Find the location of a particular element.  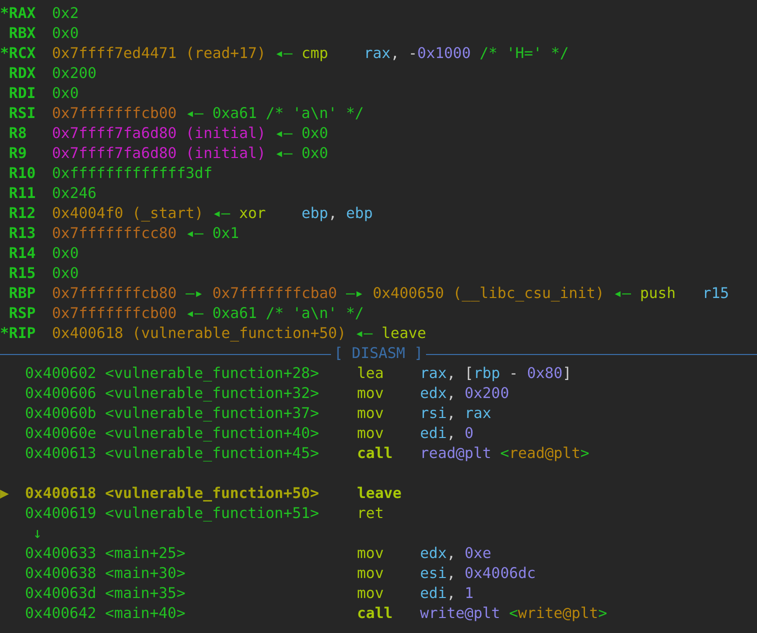

register-line: R15 0x0 is located at coordinates (43, 274).